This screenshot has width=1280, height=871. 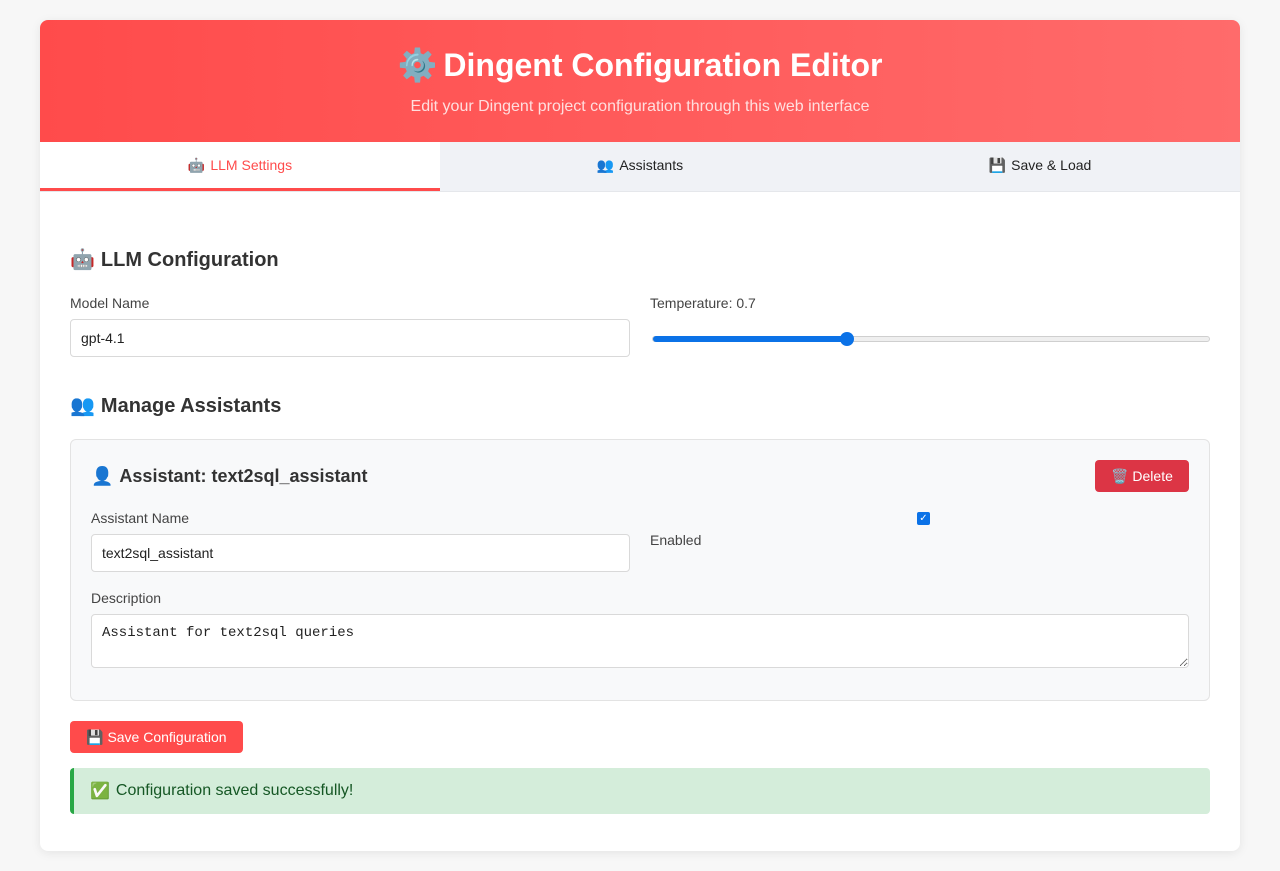 I want to click on page-title: ⚙️ Dingent Configuration Editor, so click(x=640, y=52).